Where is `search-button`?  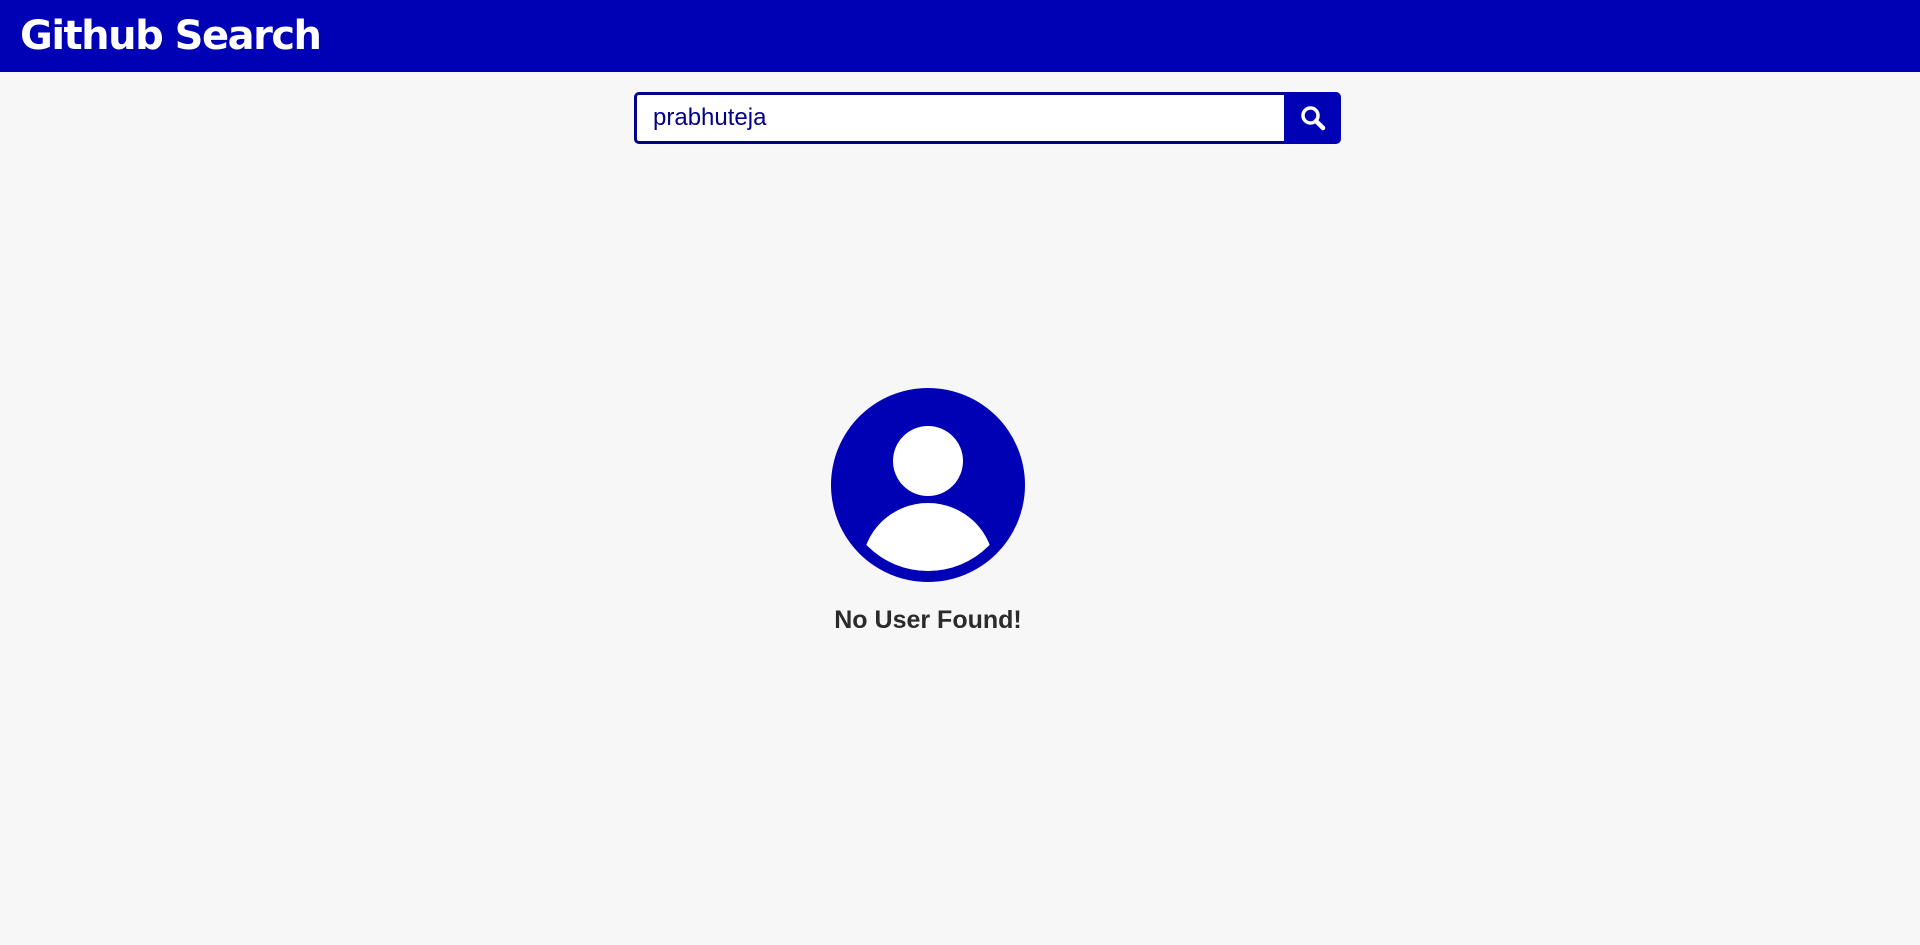 search-button is located at coordinates (1312, 118).